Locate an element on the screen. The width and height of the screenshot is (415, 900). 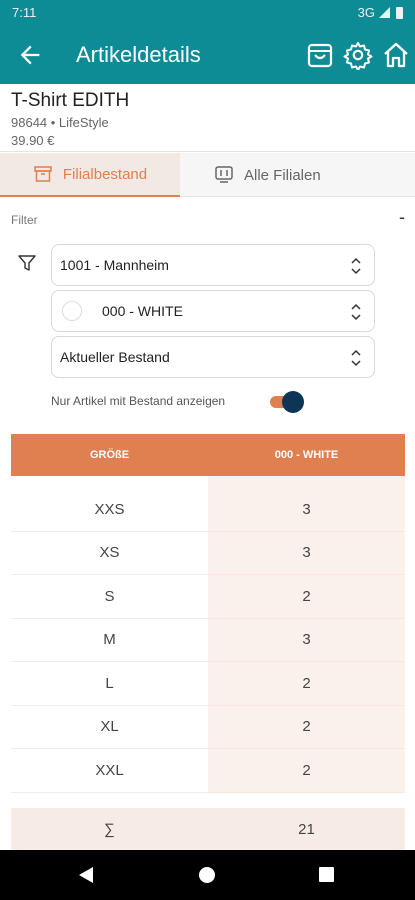
status-time: 7:11 is located at coordinates (24, 12).